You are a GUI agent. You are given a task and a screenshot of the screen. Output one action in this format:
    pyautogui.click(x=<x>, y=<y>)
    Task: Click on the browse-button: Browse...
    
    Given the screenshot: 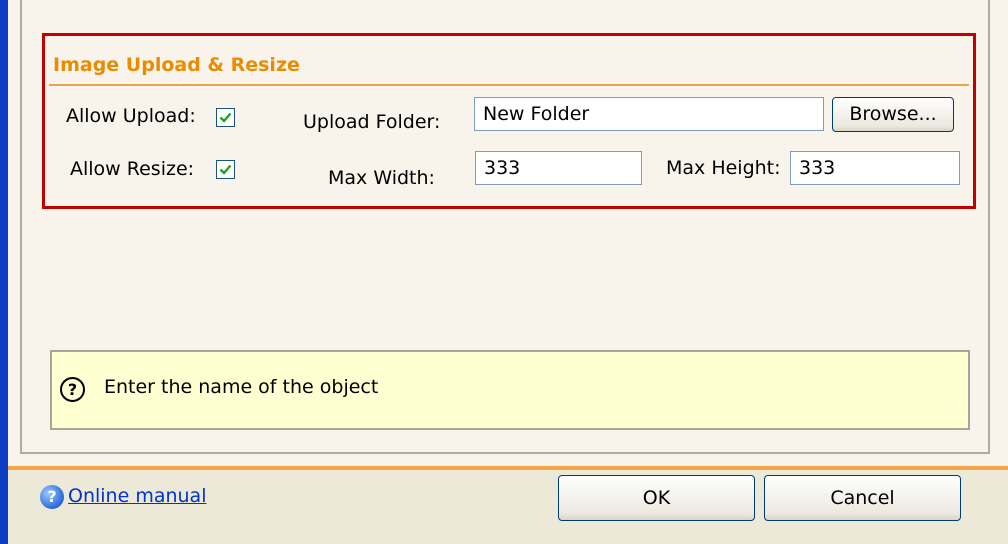 What is the action you would take?
    pyautogui.click(x=893, y=114)
    